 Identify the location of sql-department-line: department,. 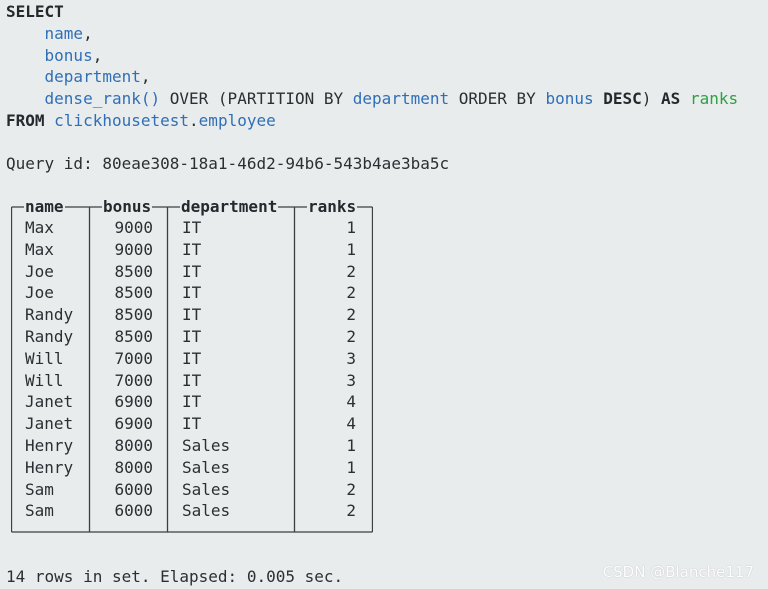
(97, 76).